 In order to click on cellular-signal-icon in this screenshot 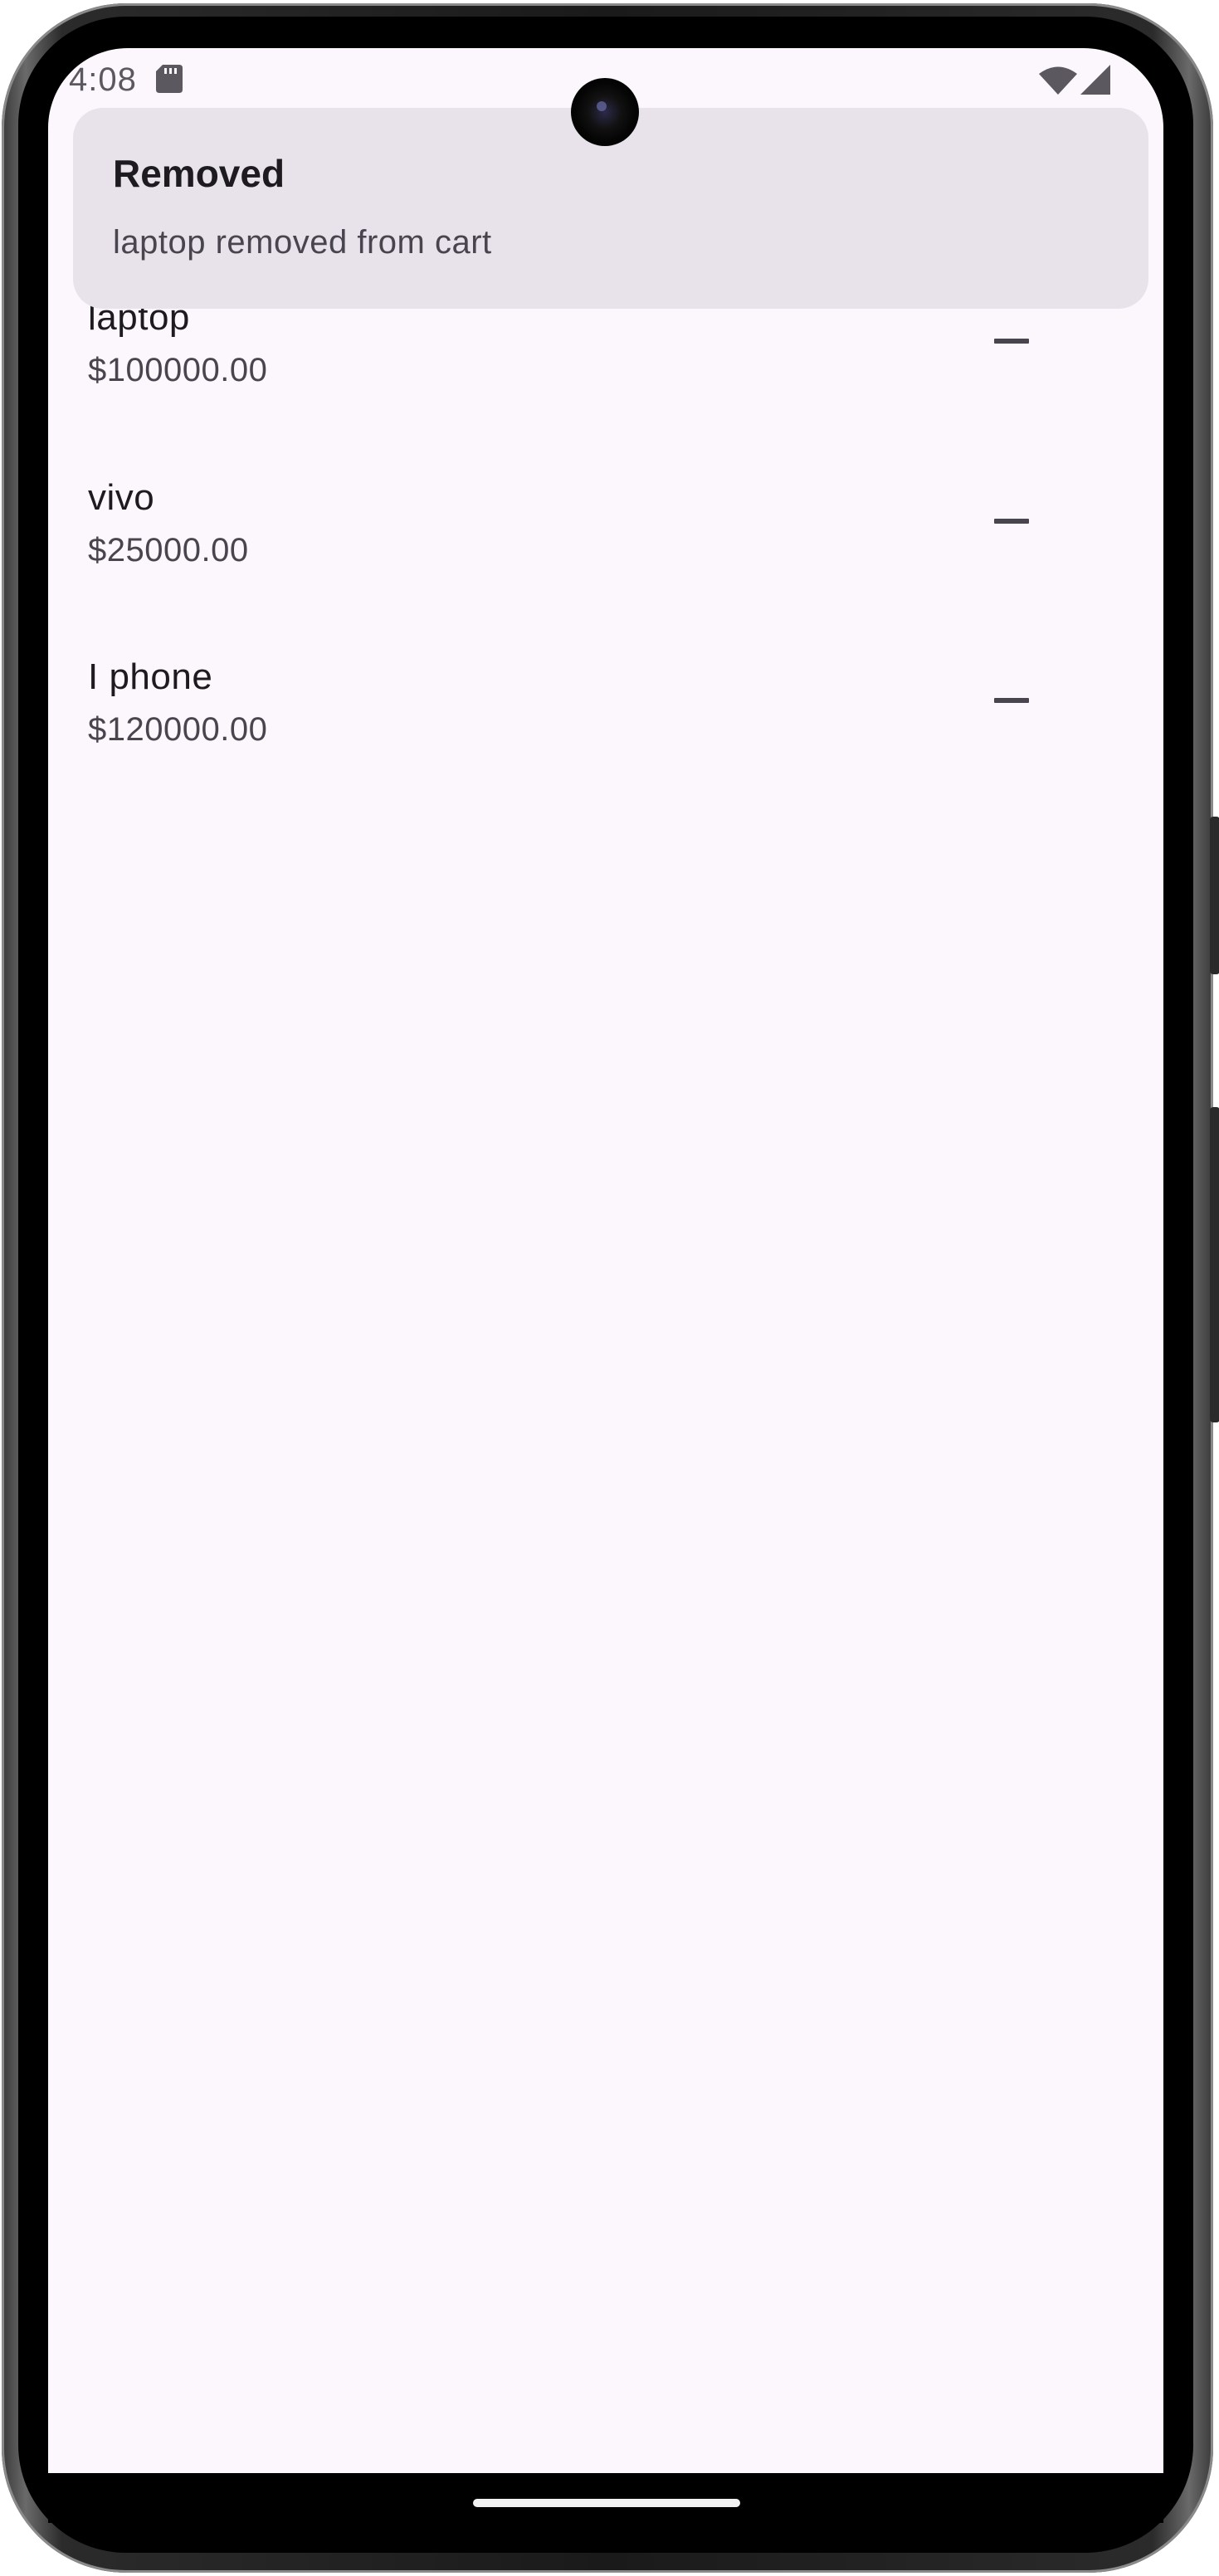, I will do `click(1095, 80)`.